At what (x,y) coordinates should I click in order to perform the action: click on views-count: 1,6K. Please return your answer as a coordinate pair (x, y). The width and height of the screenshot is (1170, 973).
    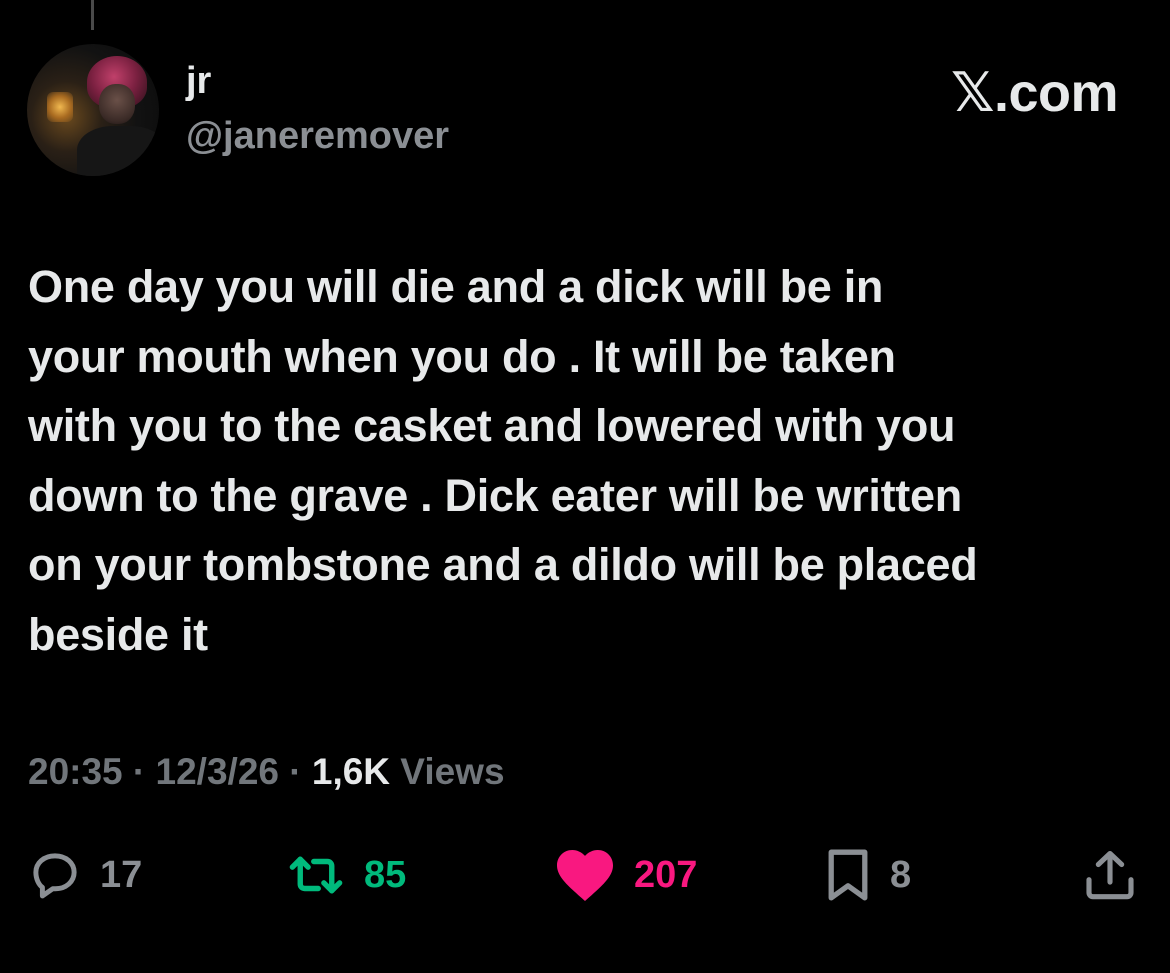
    Looking at the image, I should click on (351, 771).